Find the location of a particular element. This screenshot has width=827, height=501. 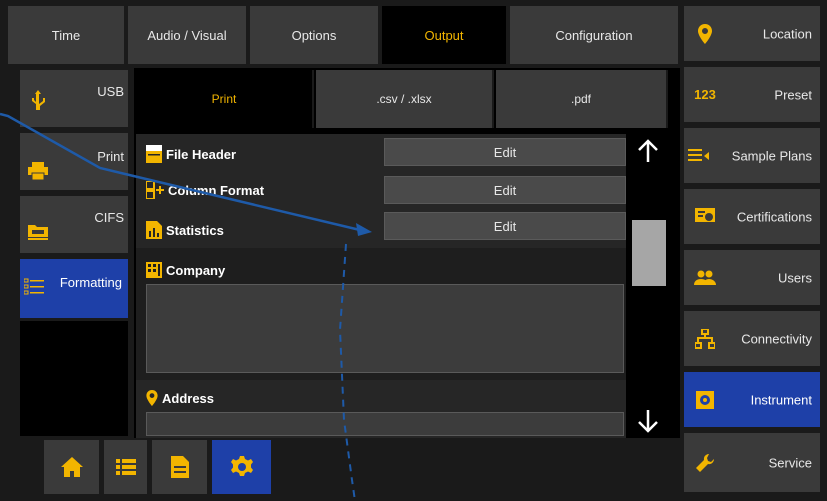

annotation-dashed-line is located at coordinates (347, 372).